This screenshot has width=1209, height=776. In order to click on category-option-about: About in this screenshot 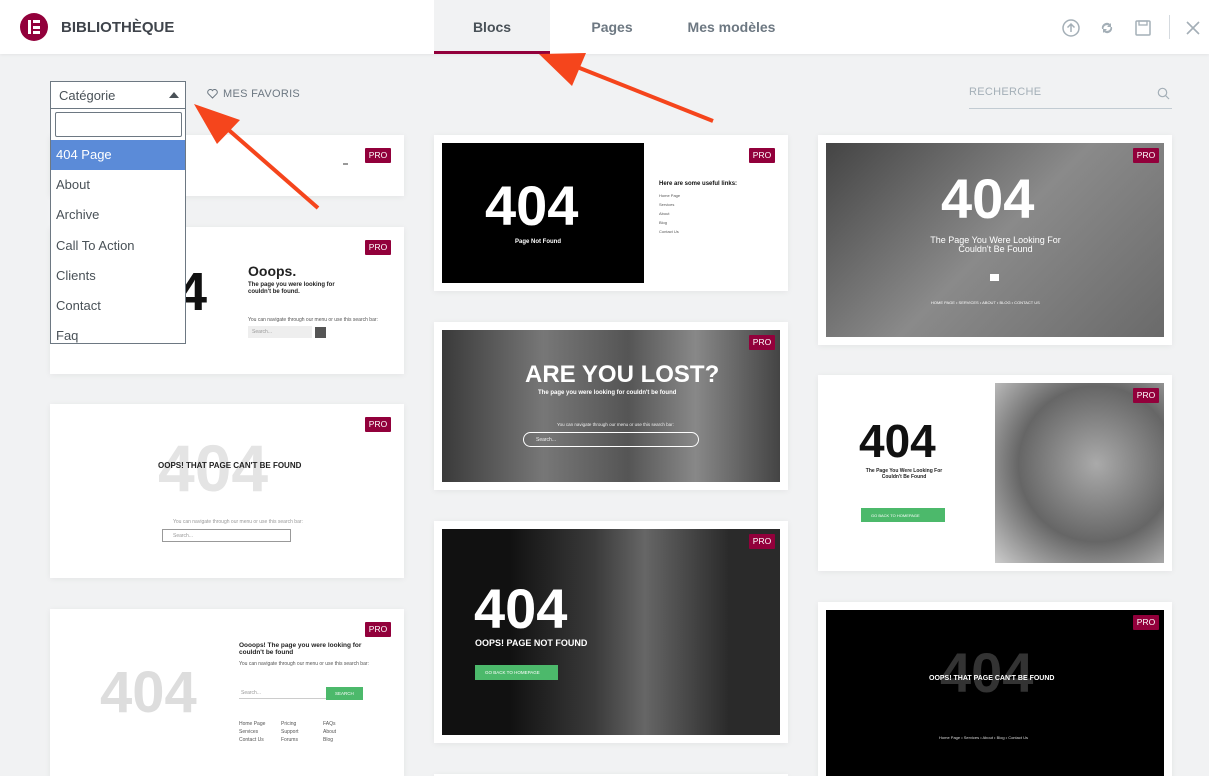, I will do `click(118, 185)`.